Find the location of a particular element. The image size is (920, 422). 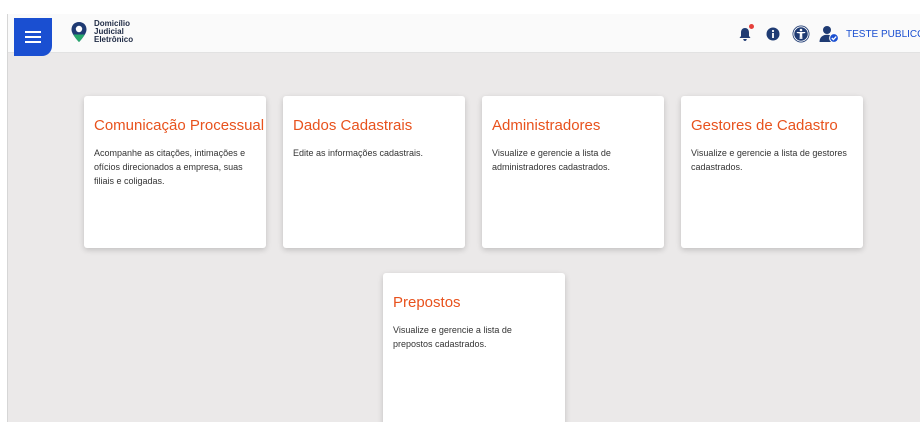

accessibility-button is located at coordinates (801, 34).